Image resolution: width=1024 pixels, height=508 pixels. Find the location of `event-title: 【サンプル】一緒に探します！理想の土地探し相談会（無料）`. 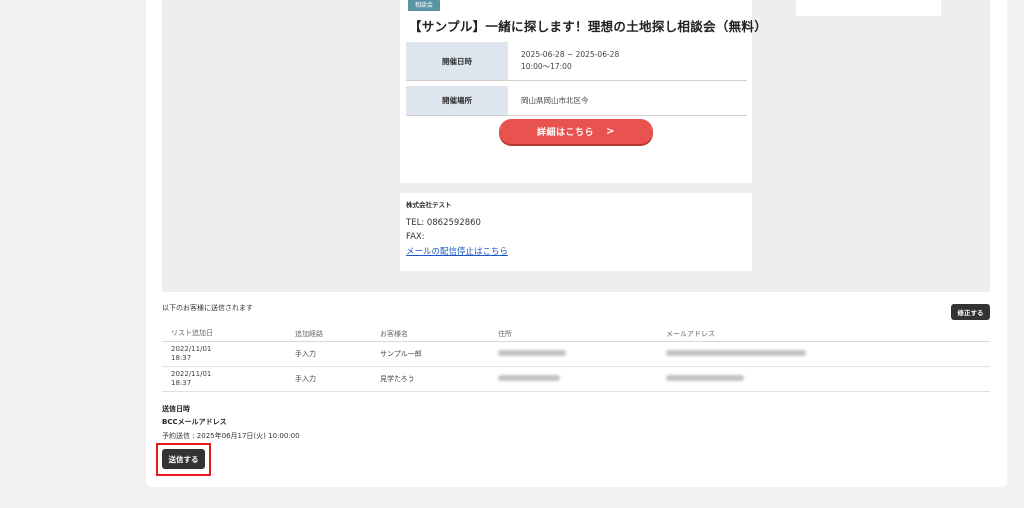

event-title: 【サンプル】一緒に探します！理想の土地探し相談会（無料） is located at coordinates (588, 26).